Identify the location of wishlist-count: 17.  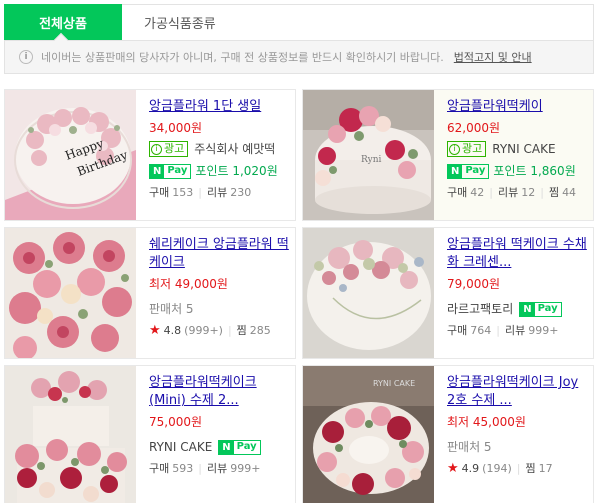
(545, 468).